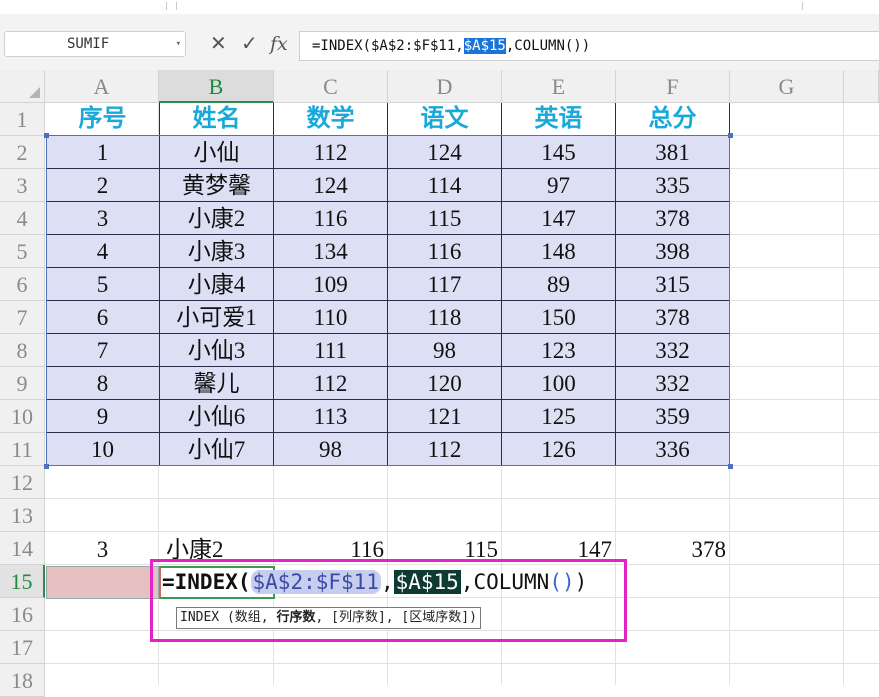 The width and height of the screenshot is (879, 697). I want to click on table-cell: 馨儿, so click(216, 383).